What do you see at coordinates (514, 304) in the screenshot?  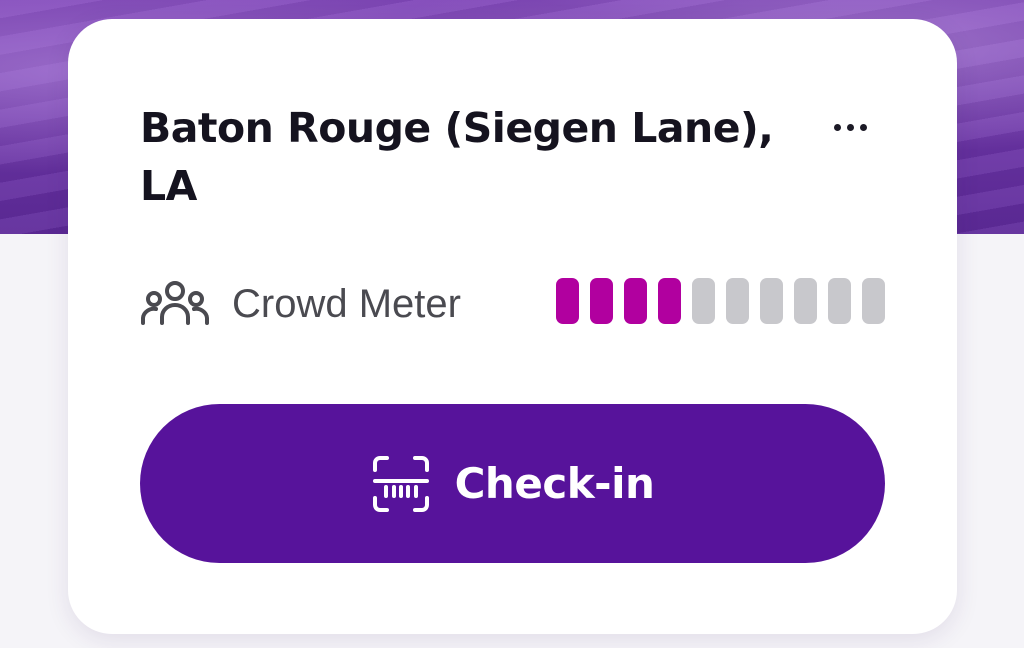 I see `crowd-meter: Crowd Meter` at bounding box center [514, 304].